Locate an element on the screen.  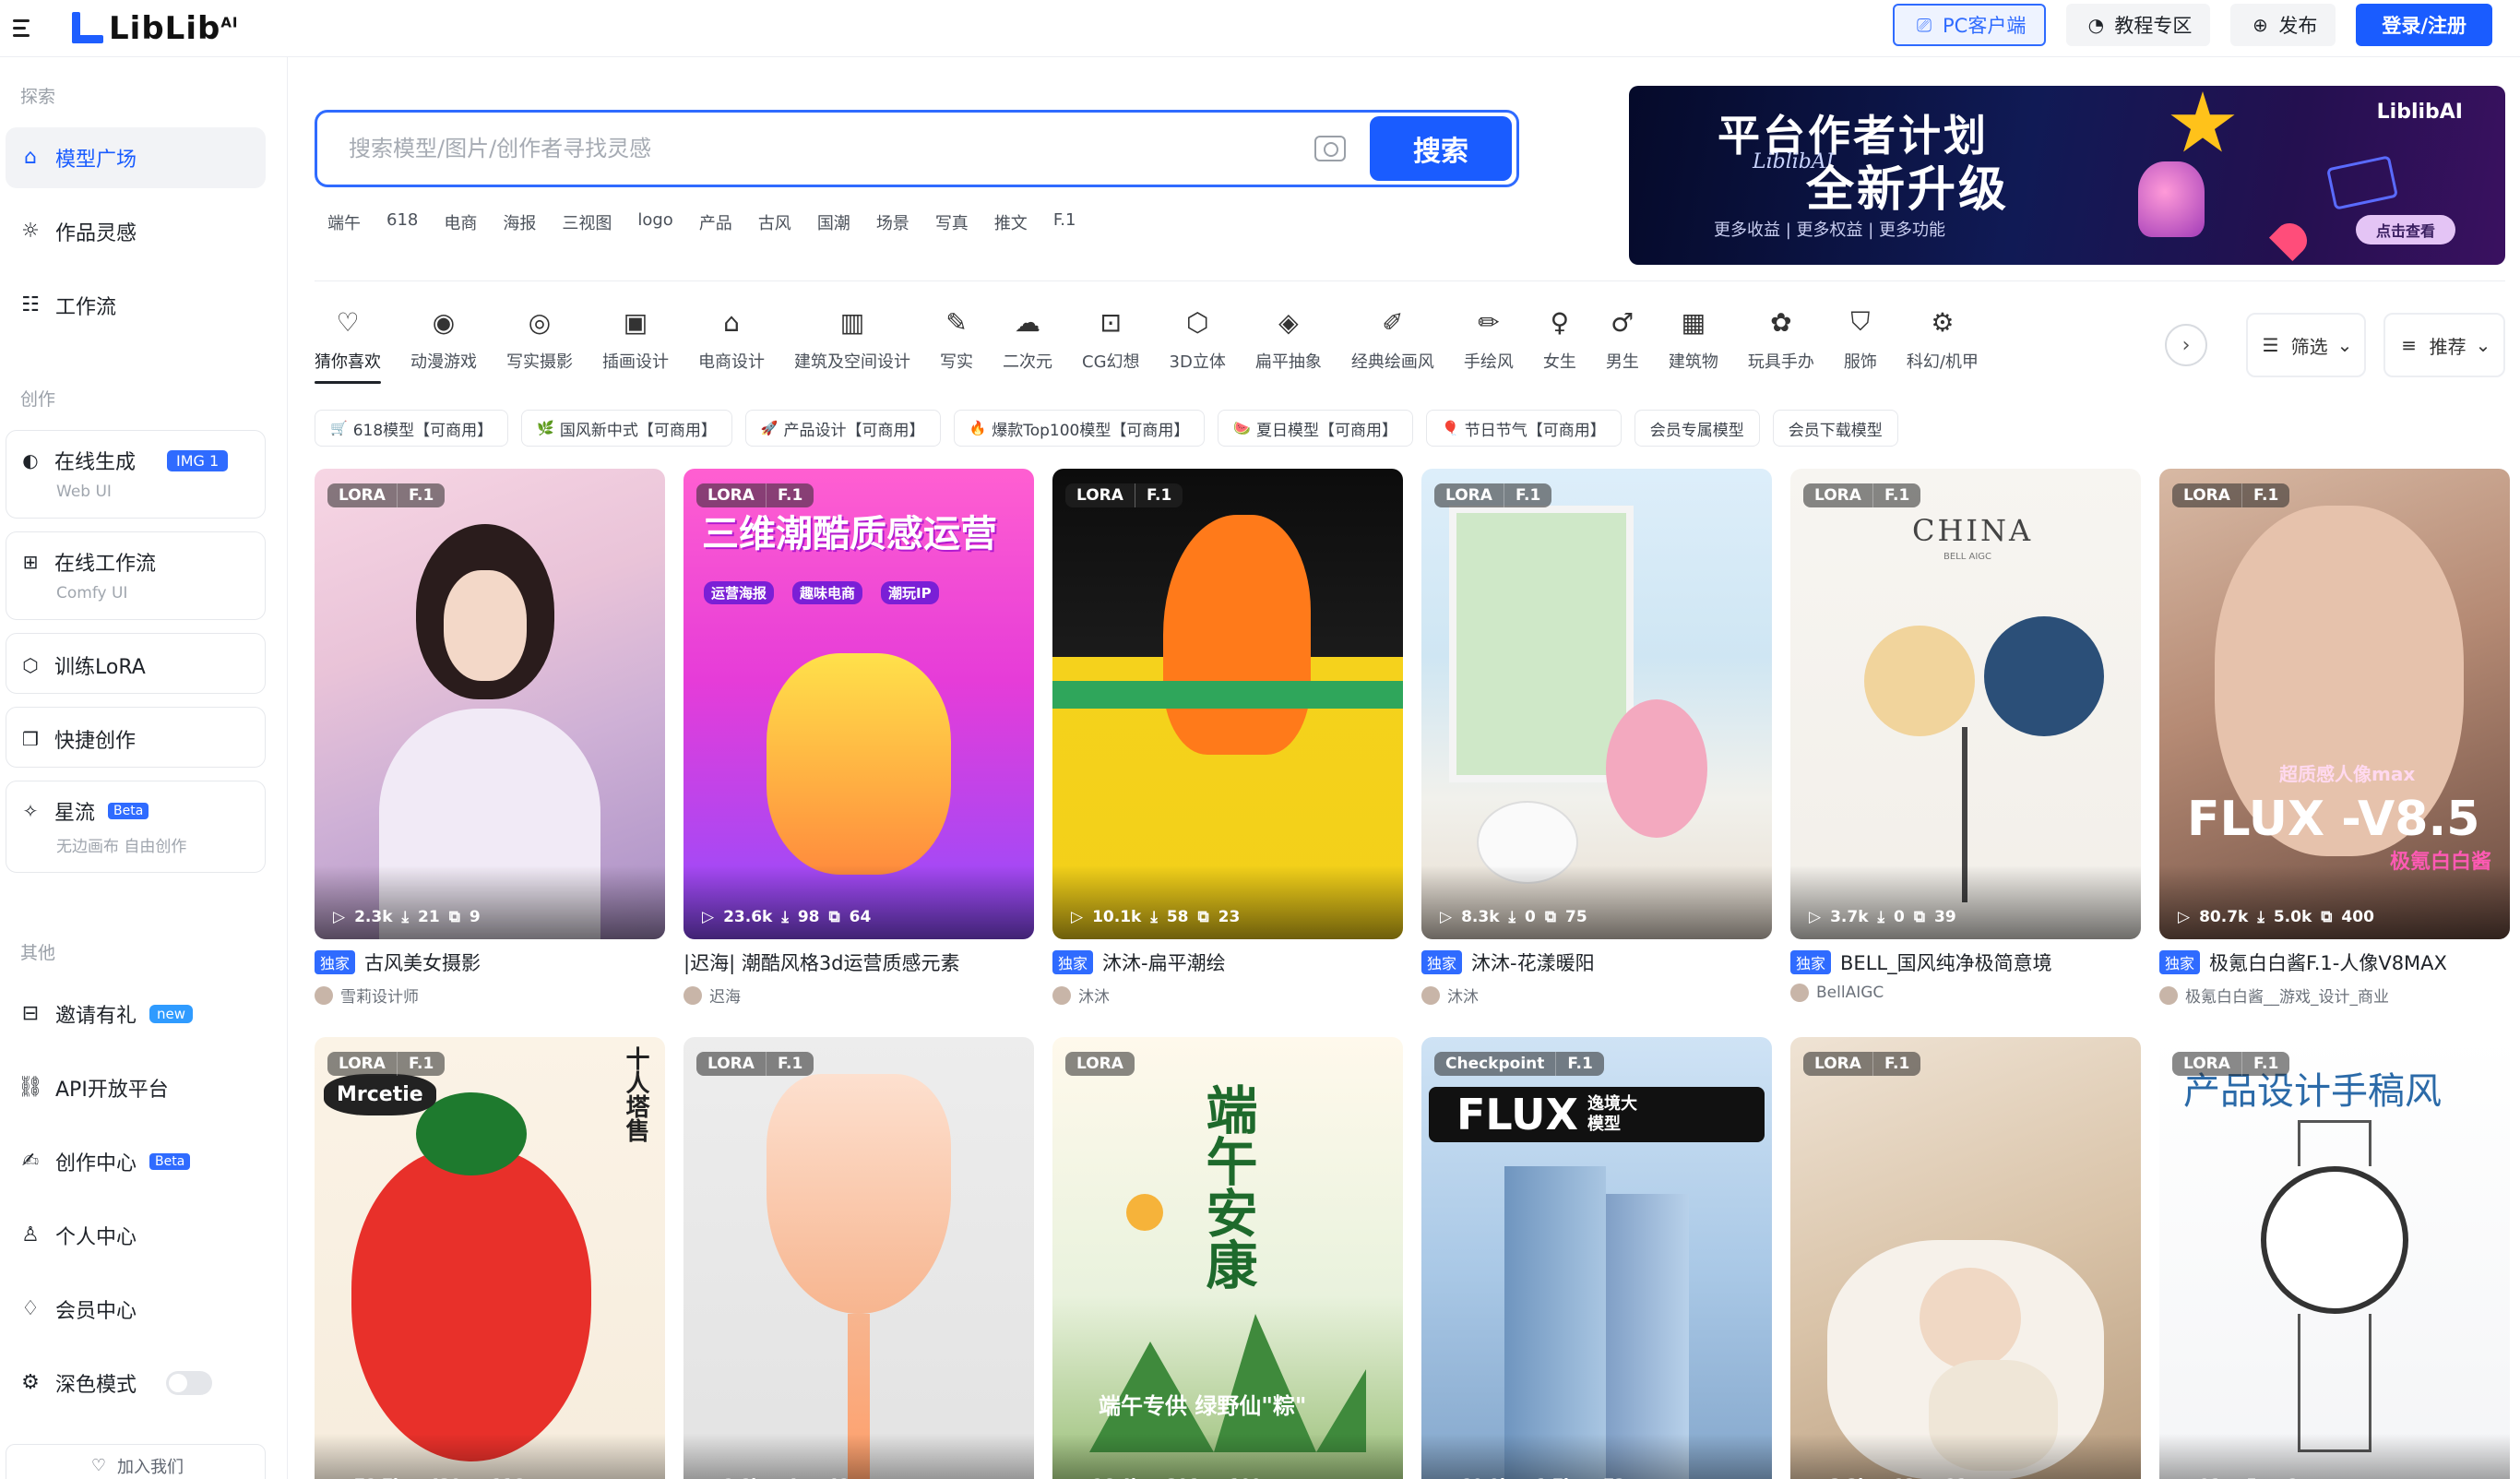
sidebar-item-online-gen: ◐ 在线生成 IMG 1 Web UI is located at coordinates (136, 475).